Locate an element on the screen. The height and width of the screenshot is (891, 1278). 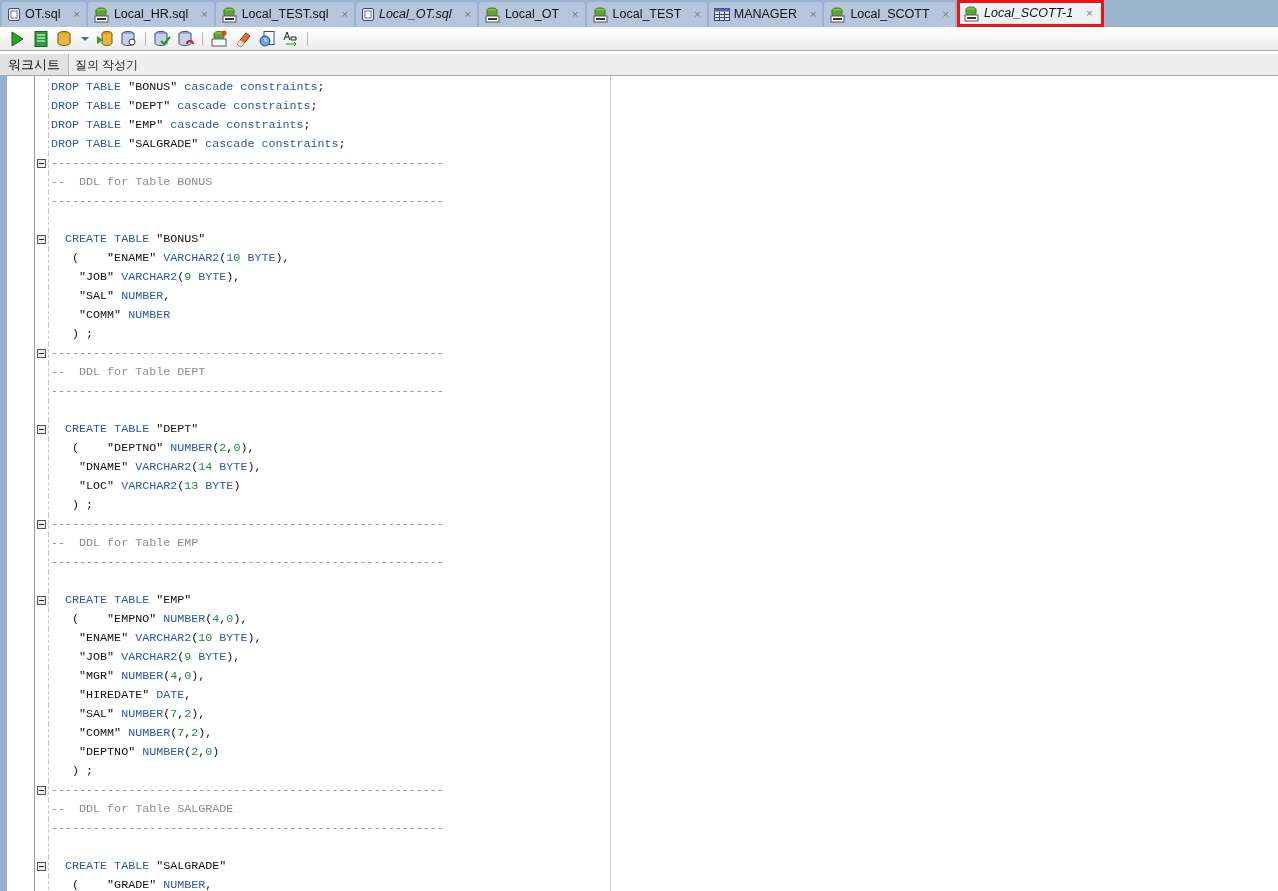
code-line: "SAL" NUMBER, is located at coordinates (124, 296).